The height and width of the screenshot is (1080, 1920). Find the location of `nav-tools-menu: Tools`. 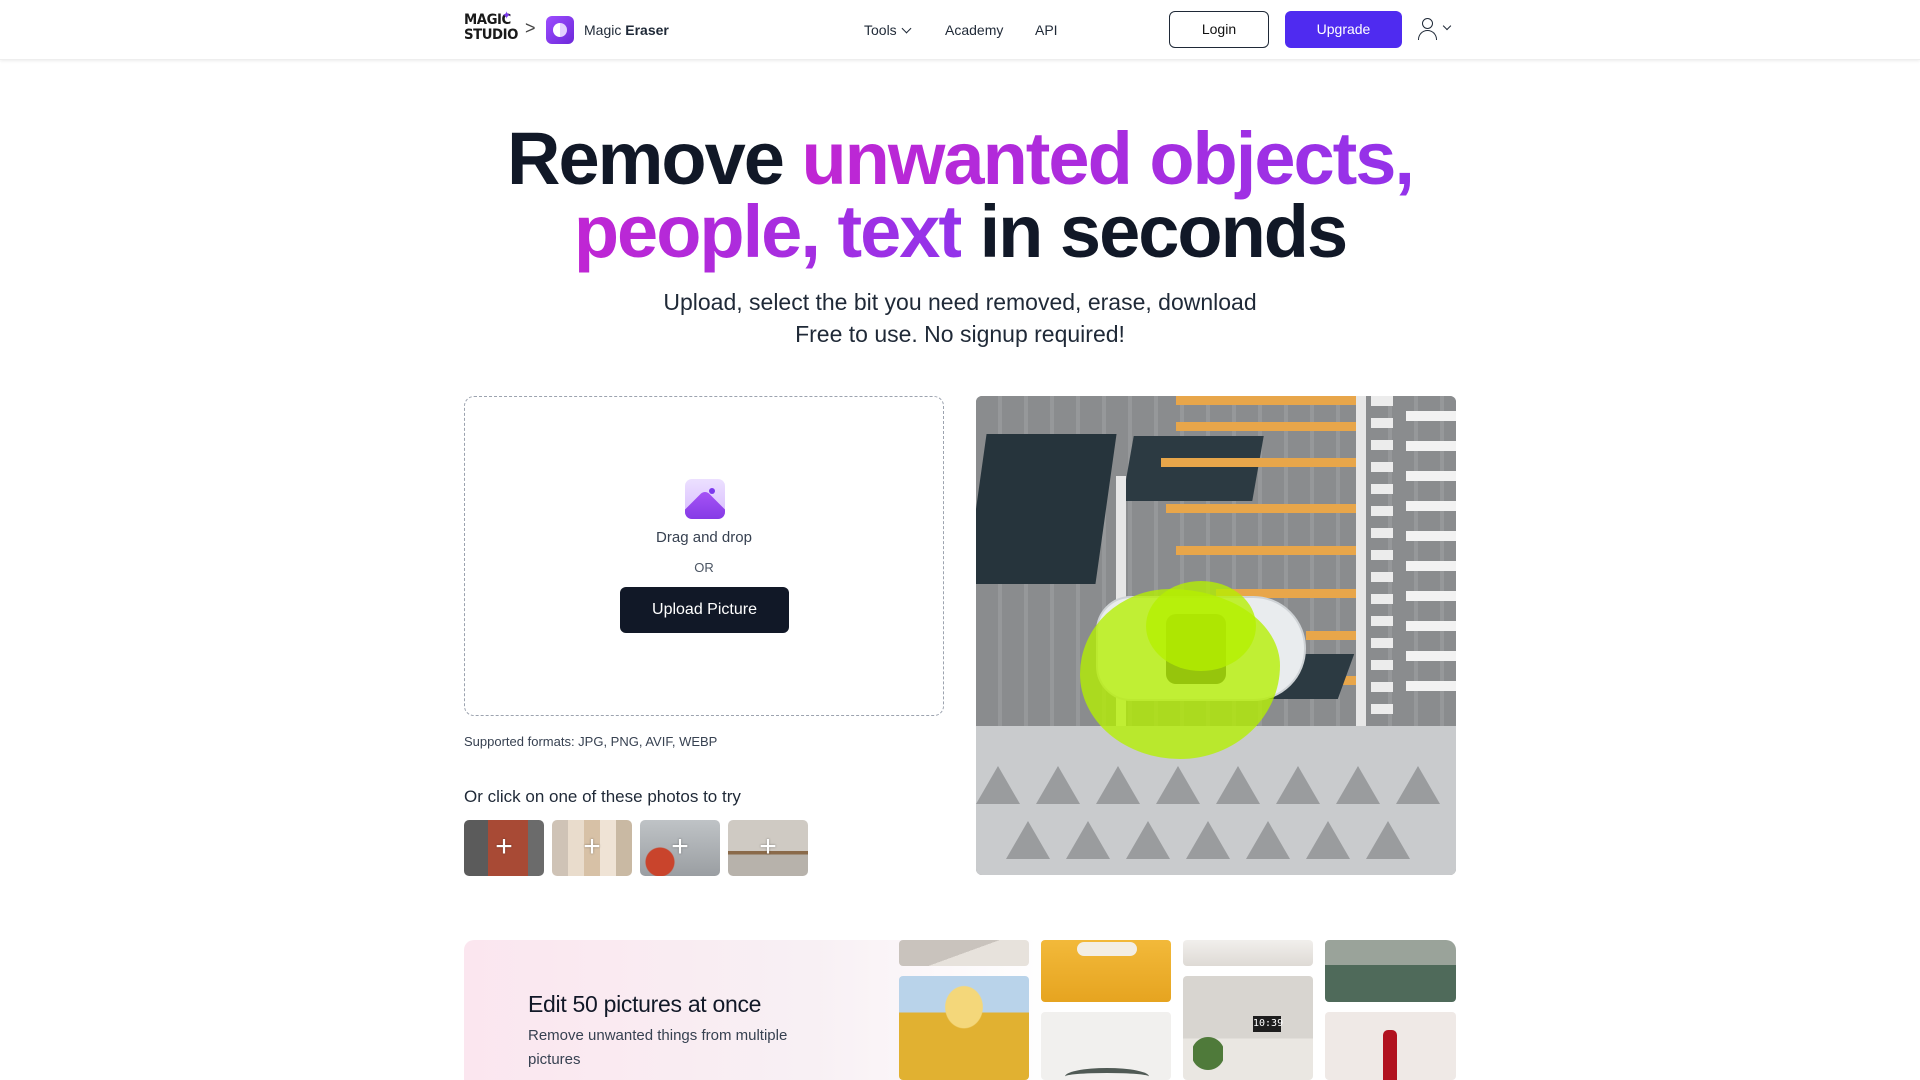

nav-tools-menu: Tools is located at coordinates (888, 30).